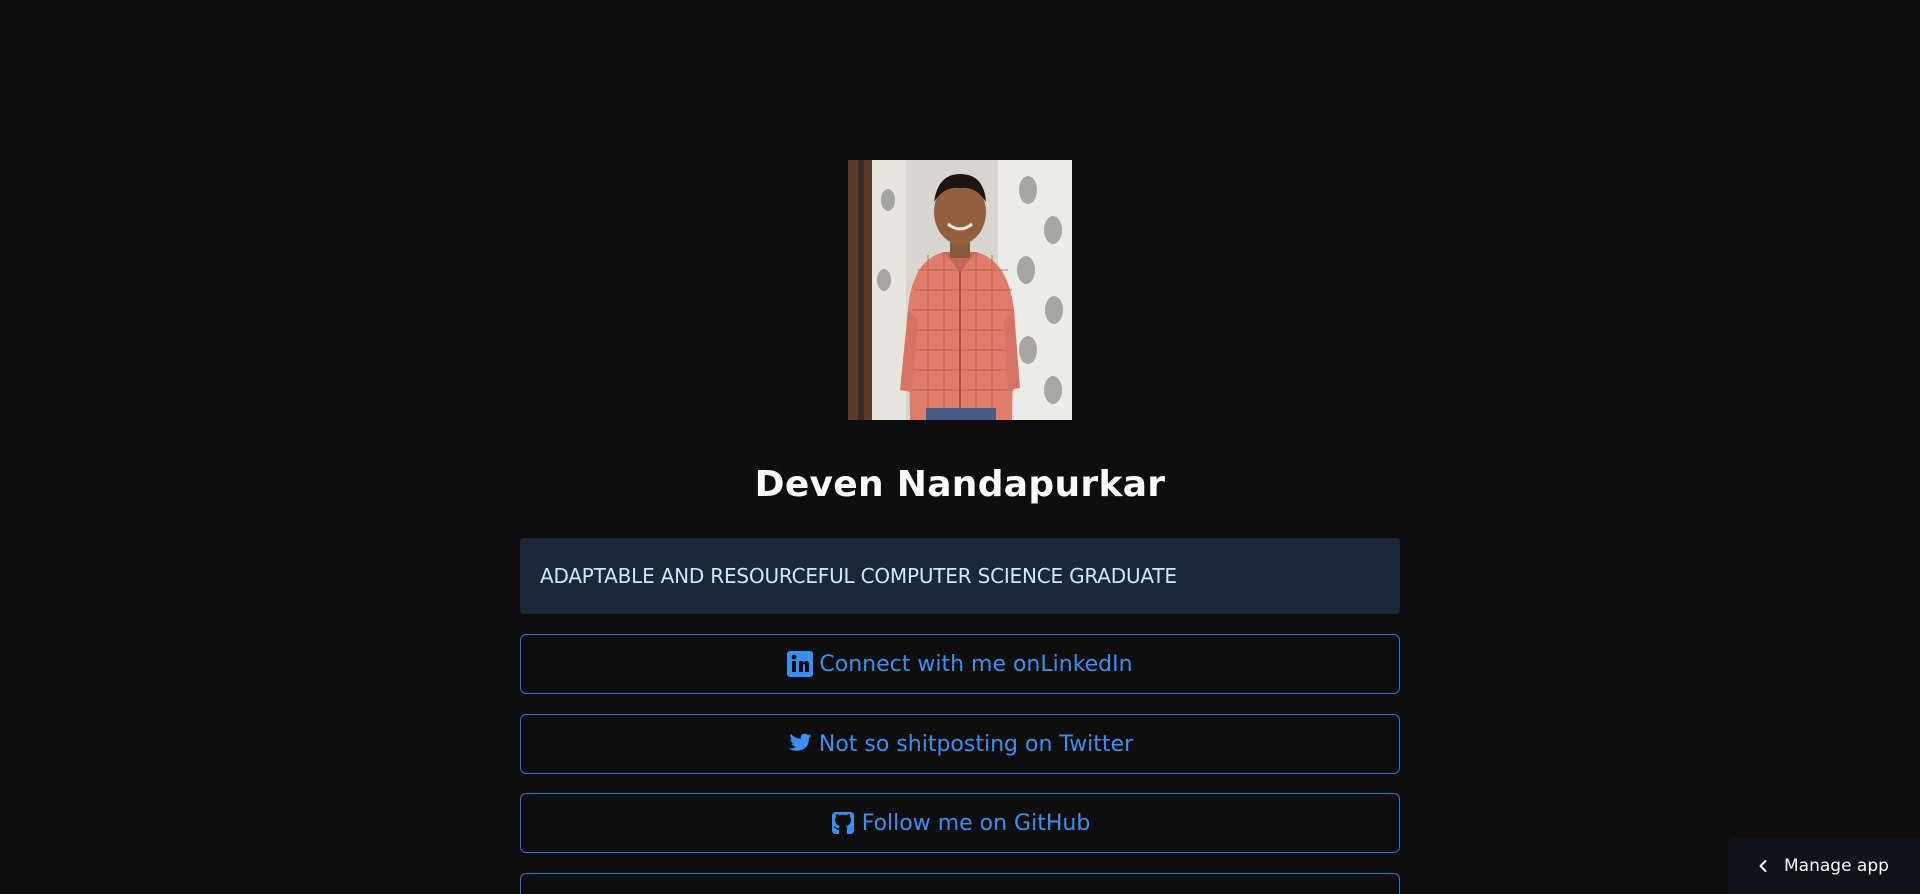  What do you see at coordinates (976, 823) in the screenshot?
I see `github-button-label: Follow me on GitHub` at bounding box center [976, 823].